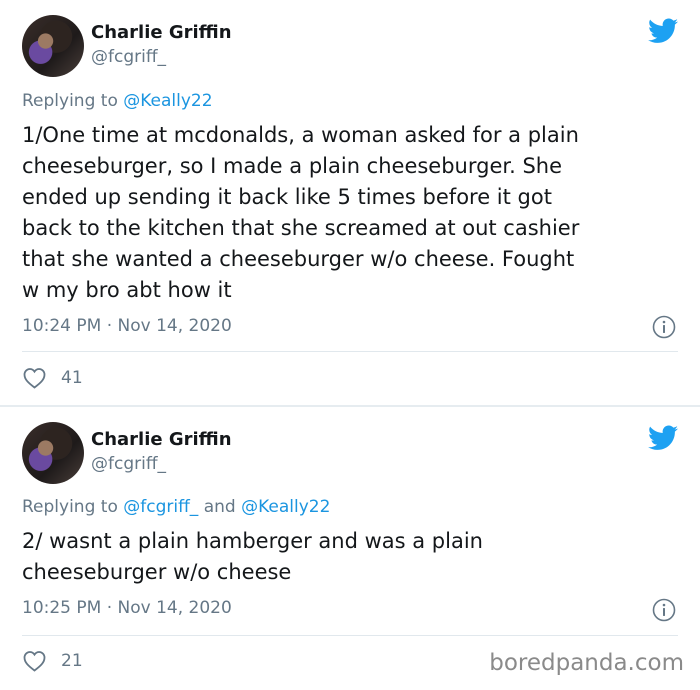 This screenshot has height=690, width=700. What do you see at coordinates (586, 663) in the screenshot?
I see `watermark-text: boredpanda.com` at bounding box center [586, 663].